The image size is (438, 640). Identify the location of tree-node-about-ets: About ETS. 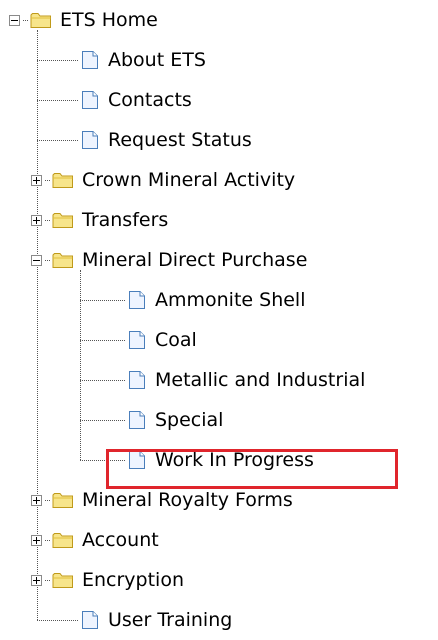
(143, 60).